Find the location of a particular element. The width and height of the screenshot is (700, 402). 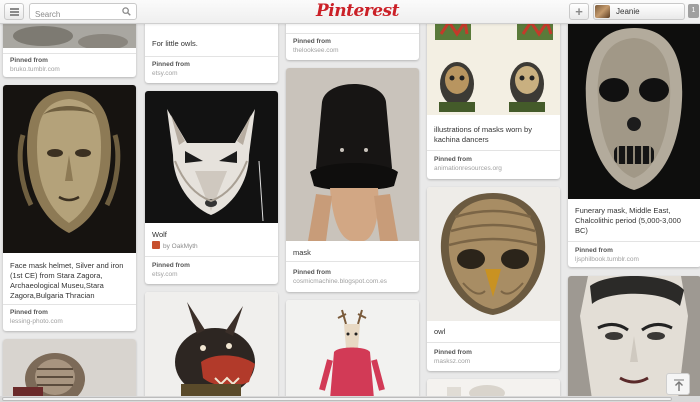

pin-source-link: ljsphilbook.tumblr.com is located at coordinates (607, 259).